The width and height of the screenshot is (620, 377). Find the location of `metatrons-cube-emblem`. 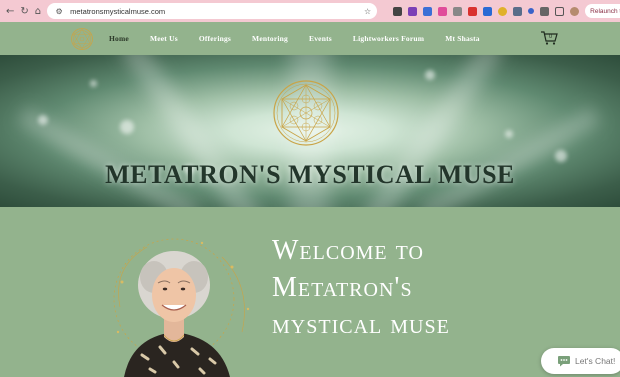

metatrons-cube-emblem is located at coordinates (306, 113).